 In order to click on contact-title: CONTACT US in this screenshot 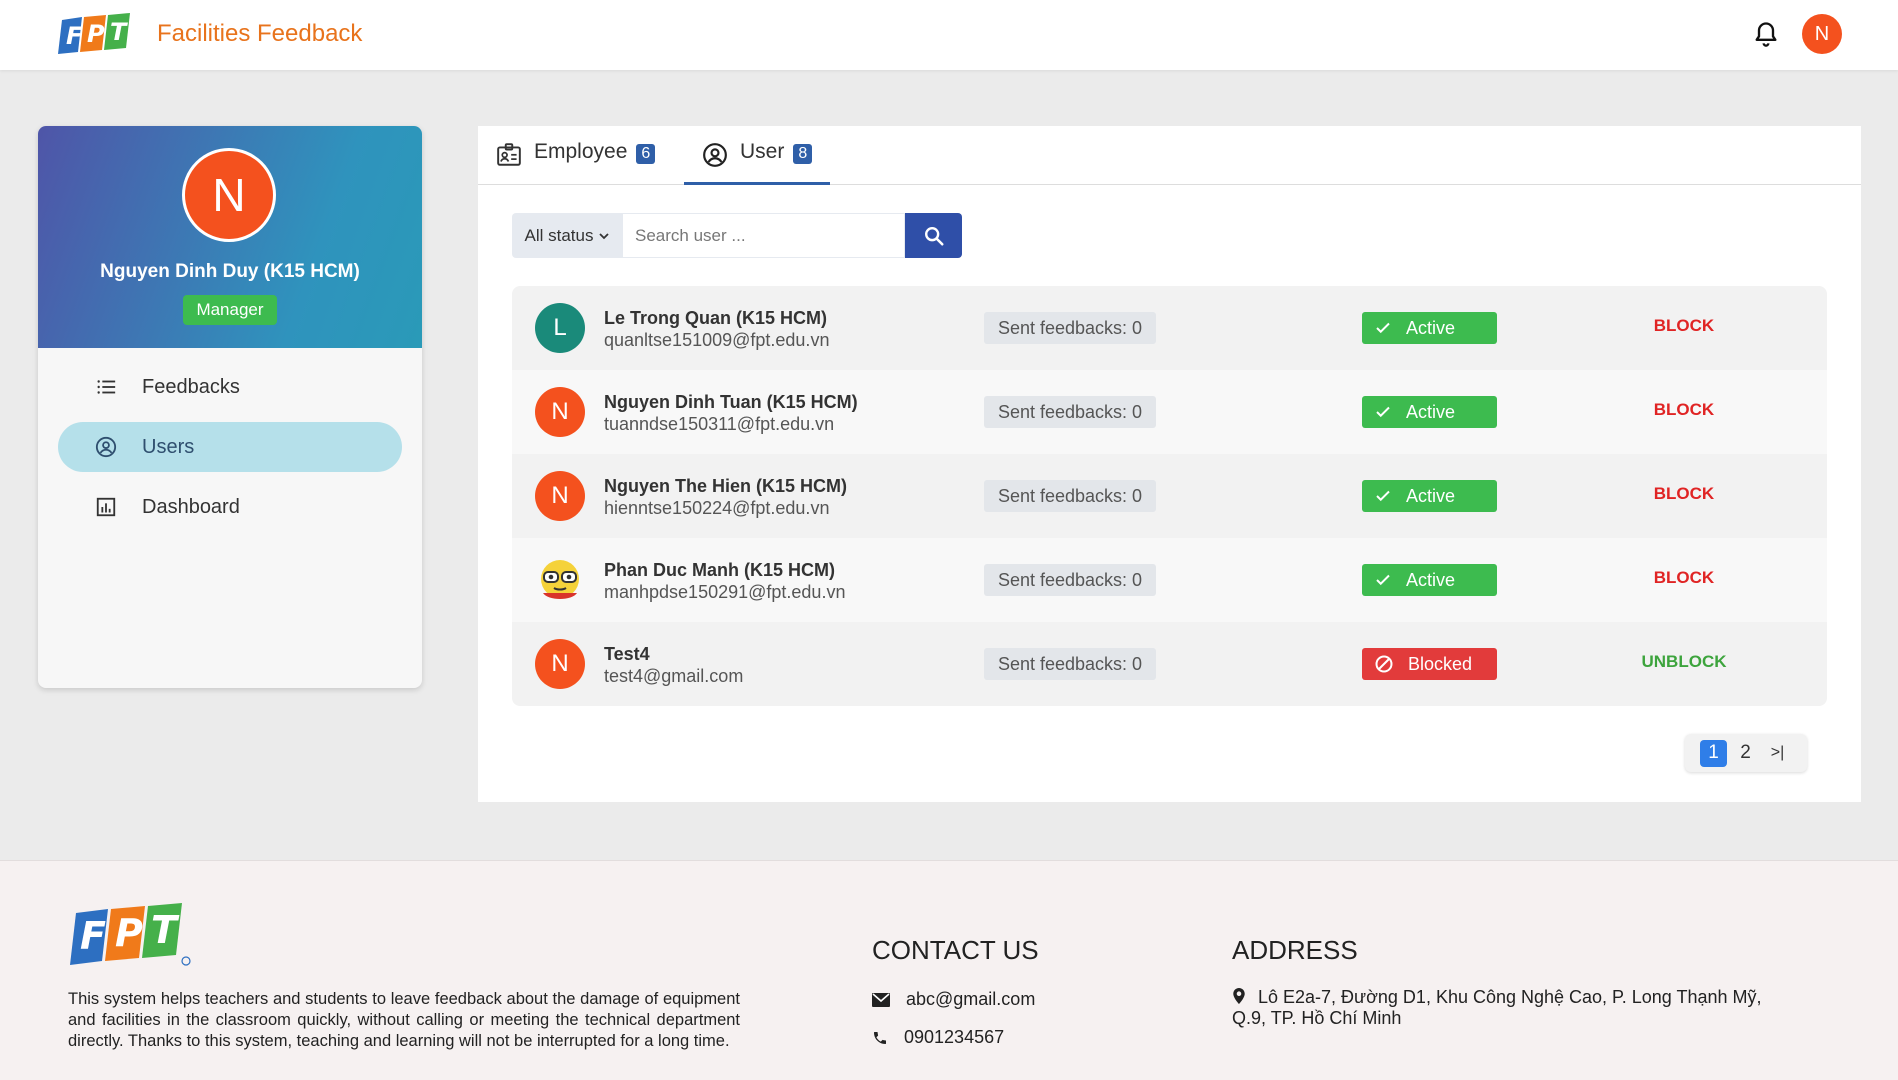, I will do `click(955, 950)`.